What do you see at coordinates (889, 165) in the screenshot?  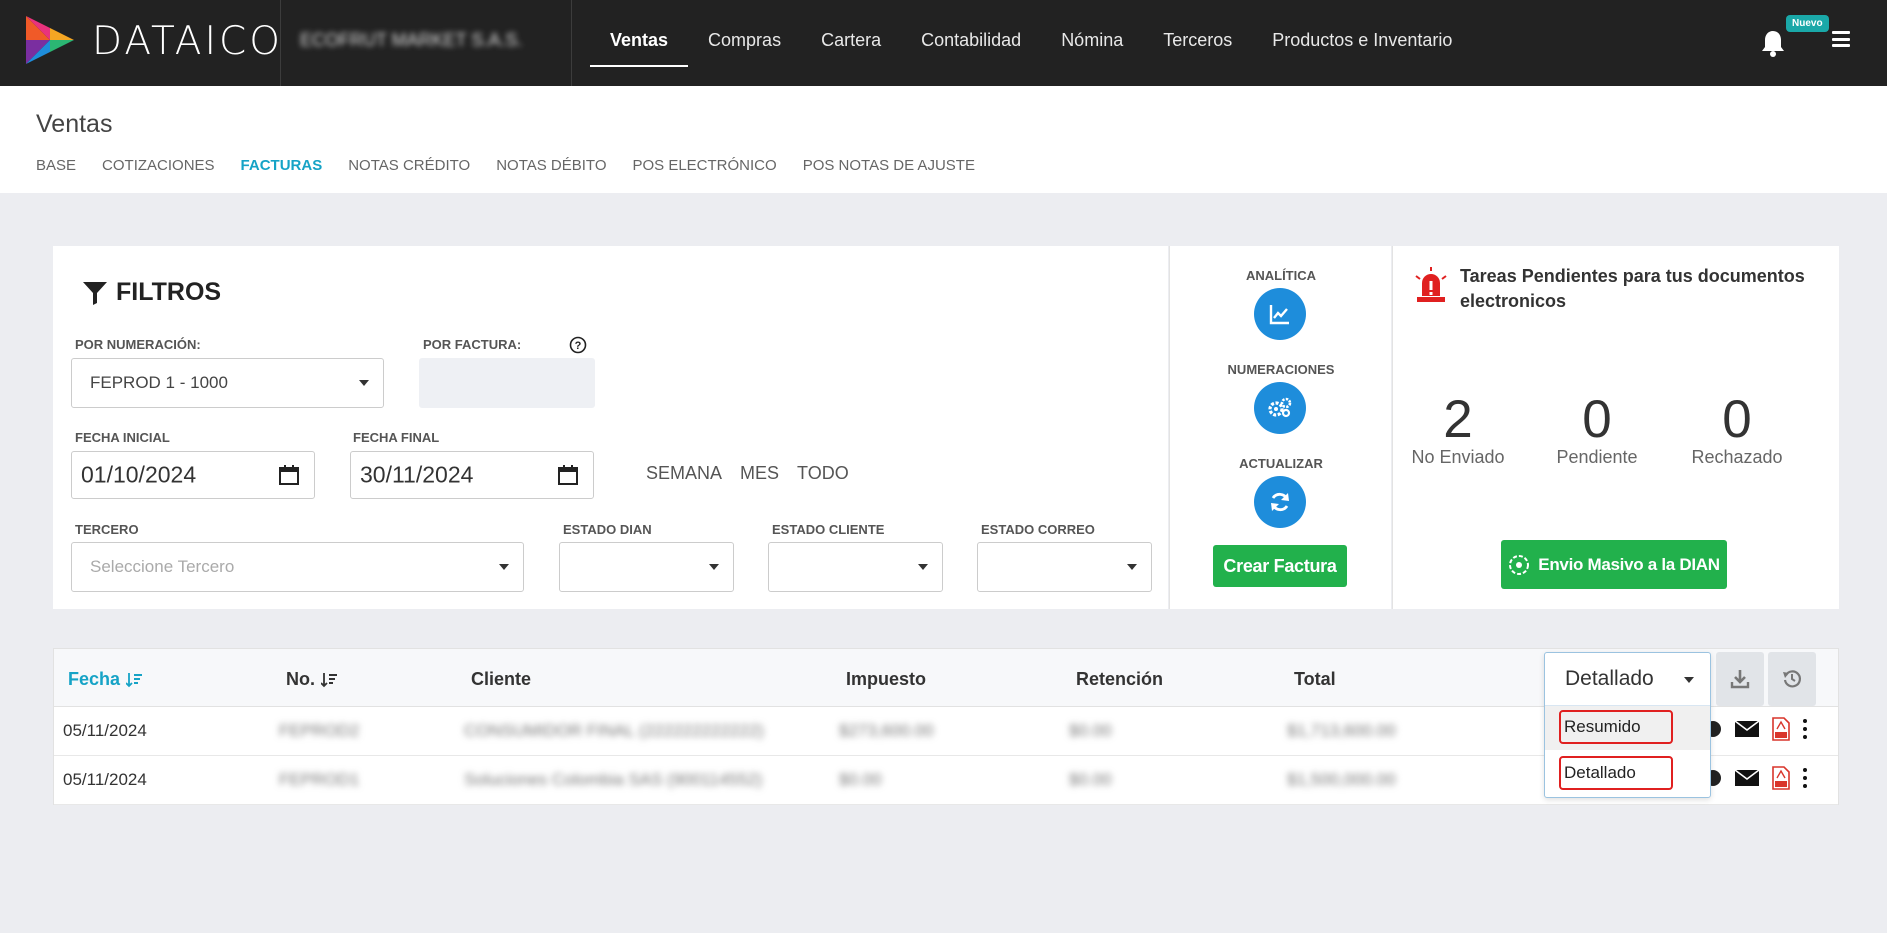 I see `tab-pos-notas-ajuste: POS NOTAS DE AJUSTE` at bounding box center [889, 165].